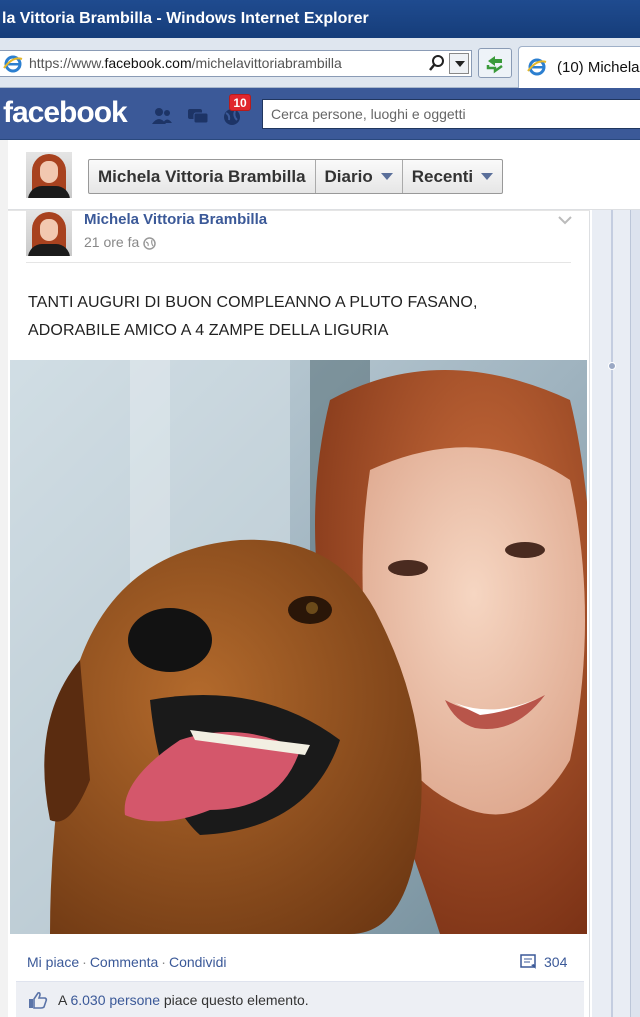 The width and height of the screenshot is (640, 1017). What do you see at coordinates (150, 243) in the screenshot?
I see `globe-icon` at bounding box center [150, 243].